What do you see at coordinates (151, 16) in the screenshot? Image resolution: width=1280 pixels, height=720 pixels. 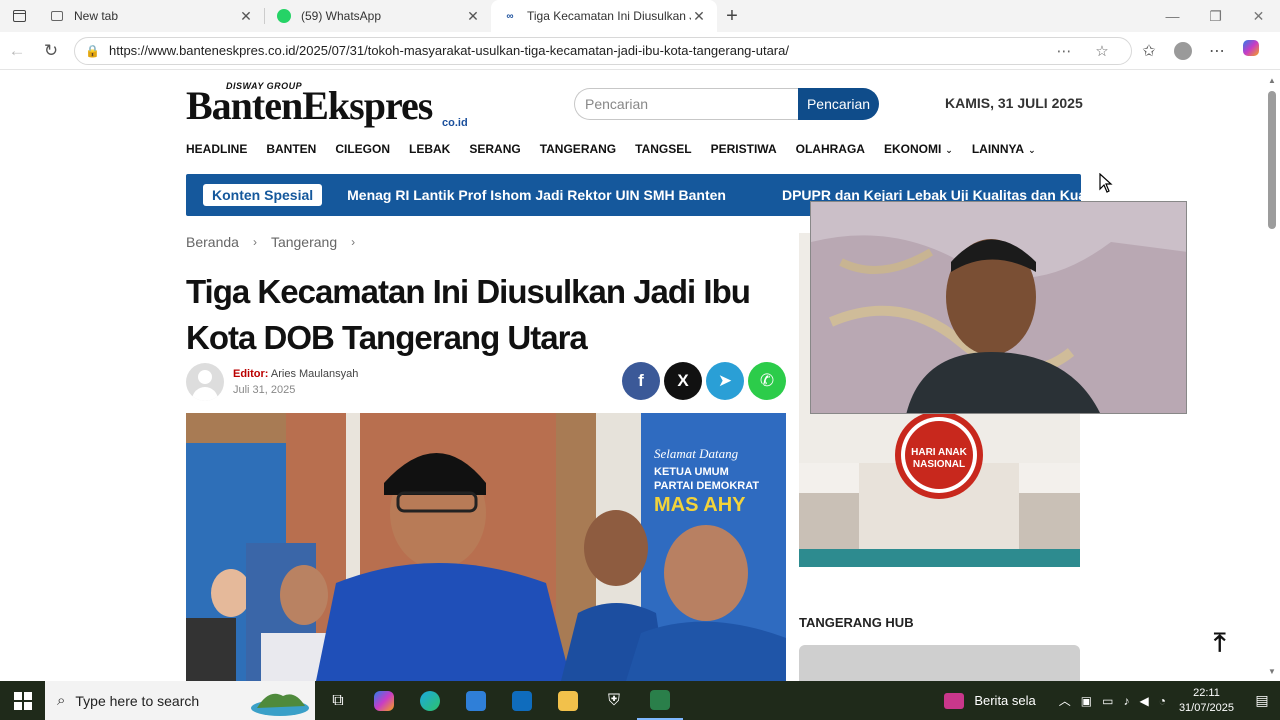 I see `tab-new-tab: New tab ✕` at bounding box center [151, 16].